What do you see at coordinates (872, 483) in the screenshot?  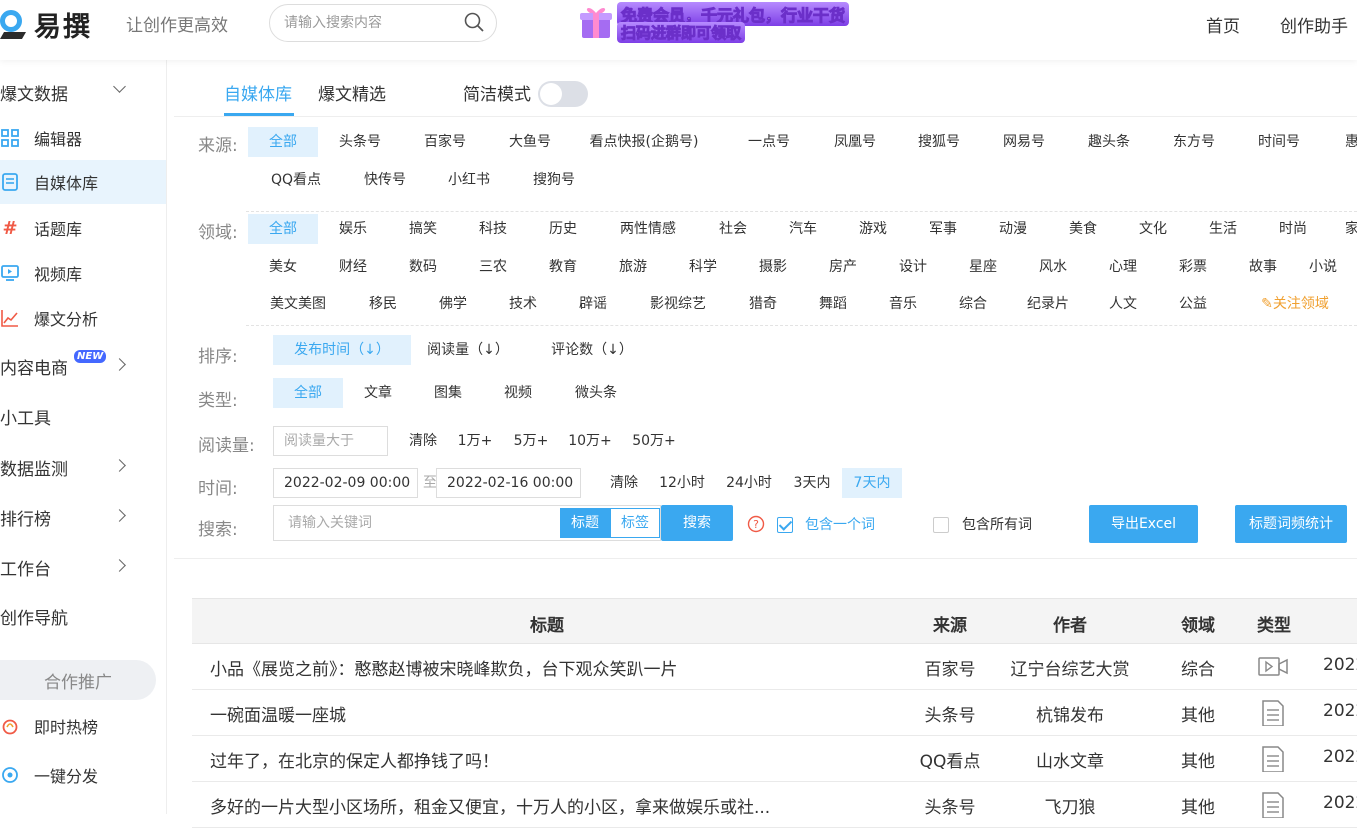 I see `time-7d: 7天内` at bounding box center [872, 483].